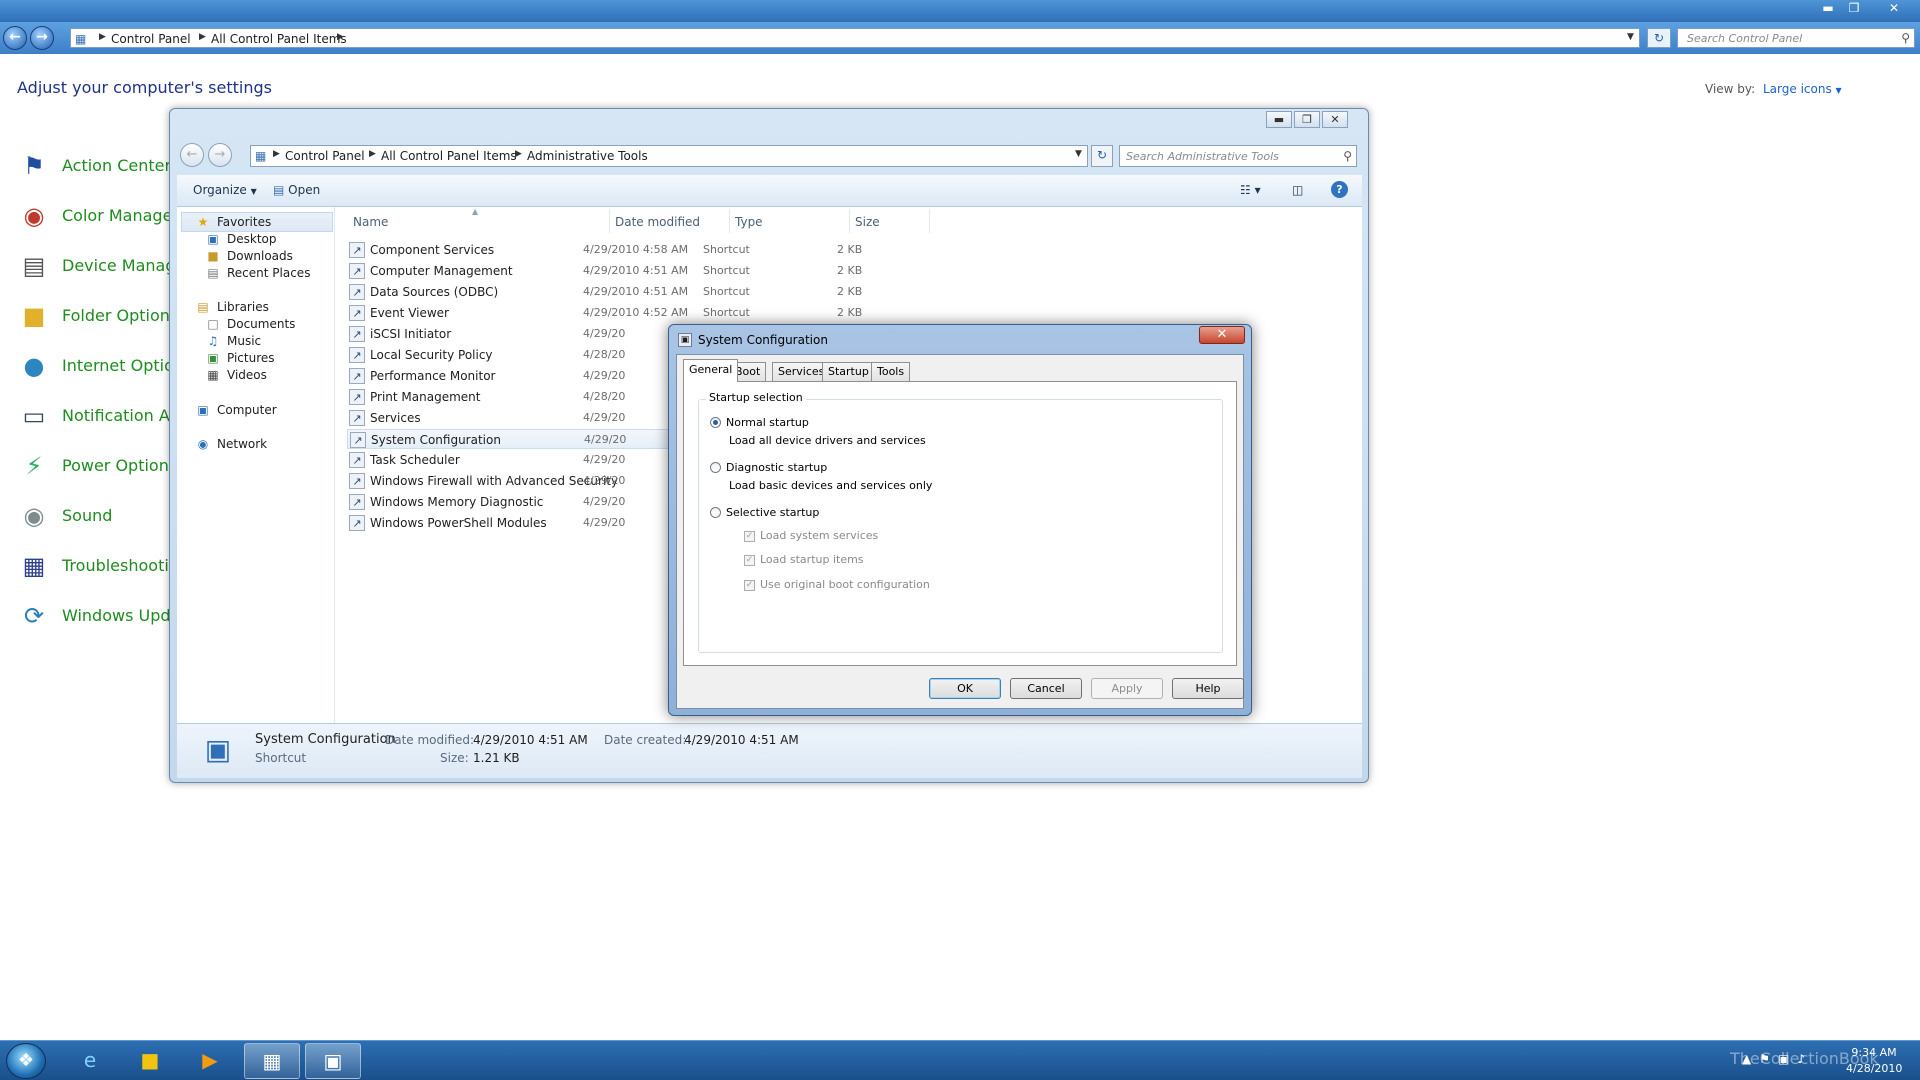  Describe the element at coordinates (232, 307) in the screenshot. I see `nav-libraries: ▤ Libraries` at that location.